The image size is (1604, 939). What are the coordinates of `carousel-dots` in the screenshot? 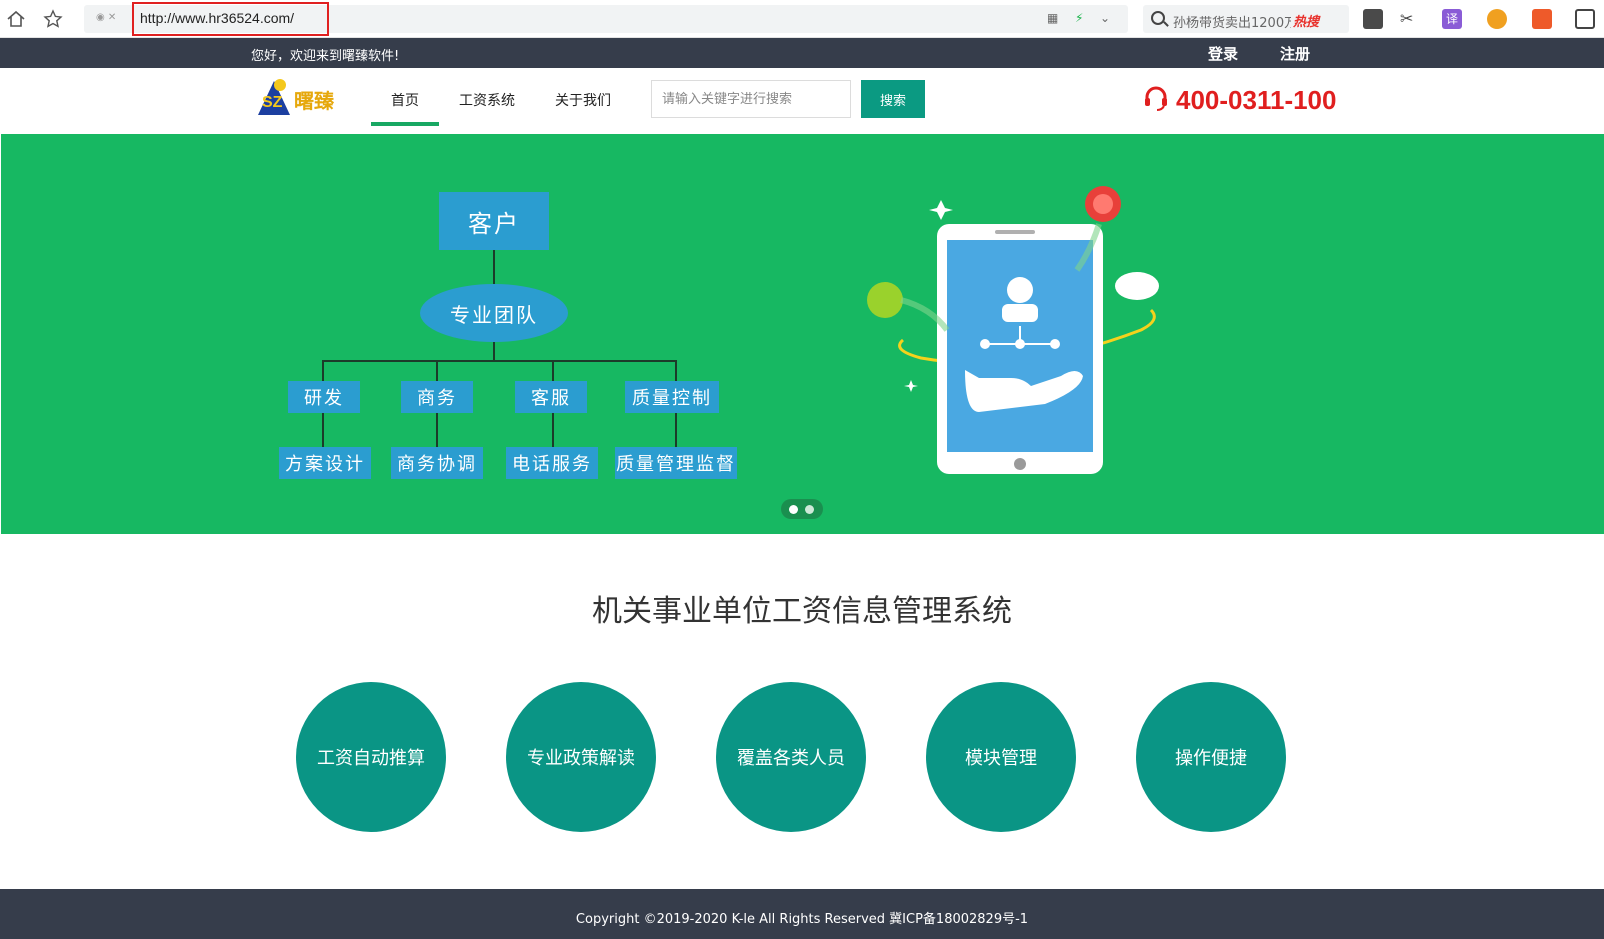 It's located at (802, 509).